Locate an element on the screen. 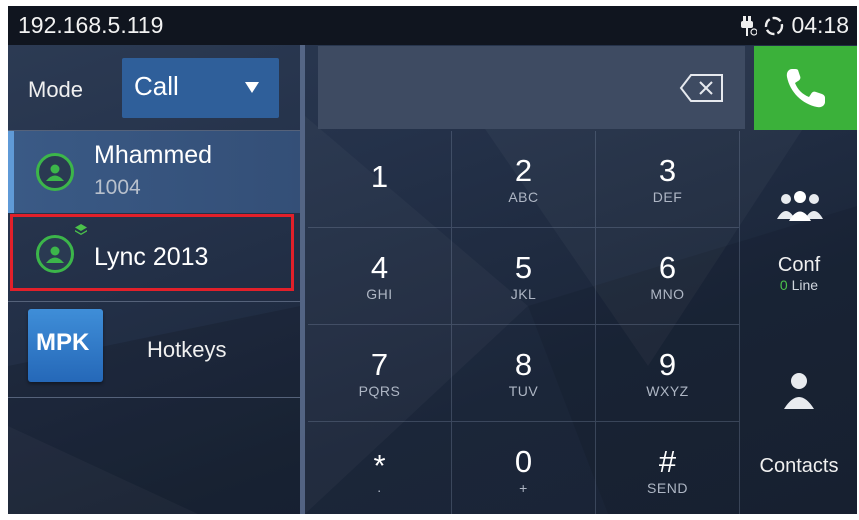 The height and width of the screenshot is (520, 859). hotkeys-label: Hotkeys is located at coordinates (187, 349).